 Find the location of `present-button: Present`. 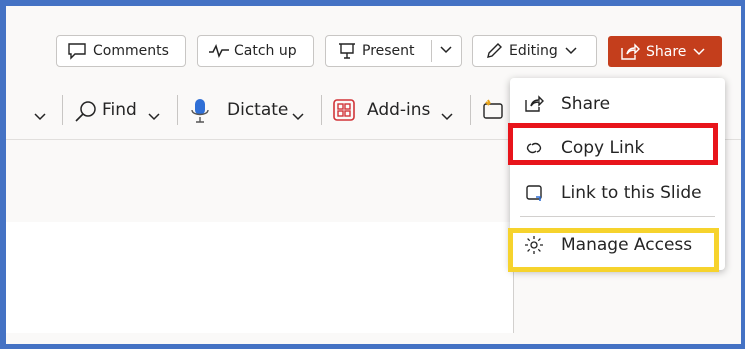

present-button: Present is located at coordinates (393, 51).